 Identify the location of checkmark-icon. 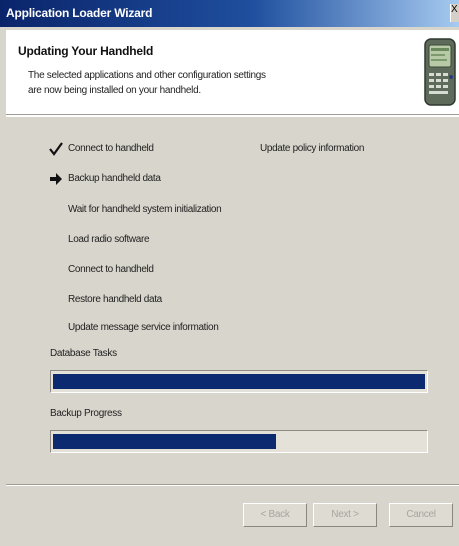
(56, 149).